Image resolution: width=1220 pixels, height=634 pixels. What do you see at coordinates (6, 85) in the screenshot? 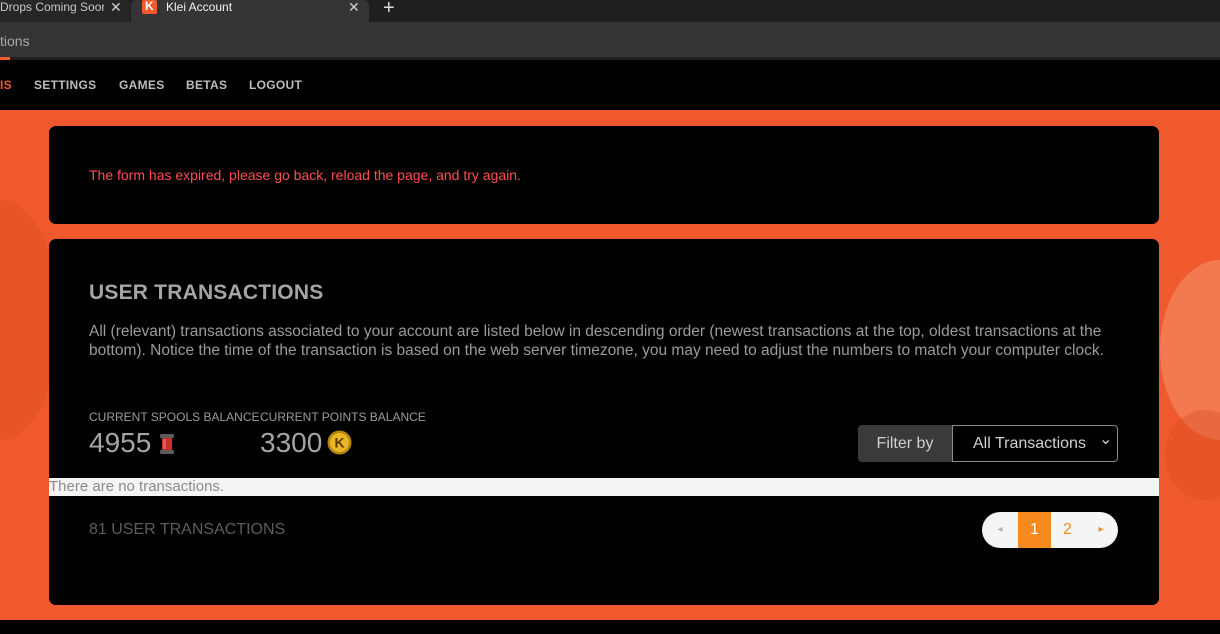
I see `nav-item-transactions: IS` at bounding box center [6, 85].